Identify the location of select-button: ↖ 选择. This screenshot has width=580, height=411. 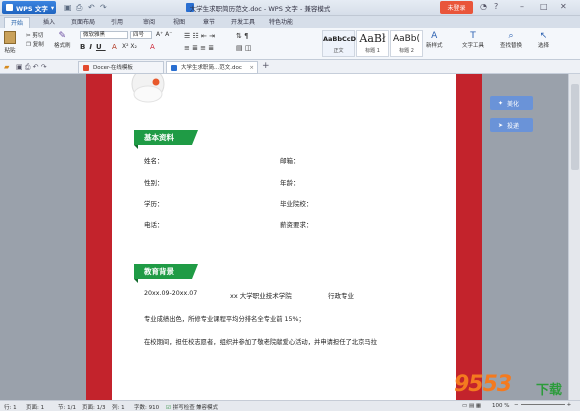
(543, 40).